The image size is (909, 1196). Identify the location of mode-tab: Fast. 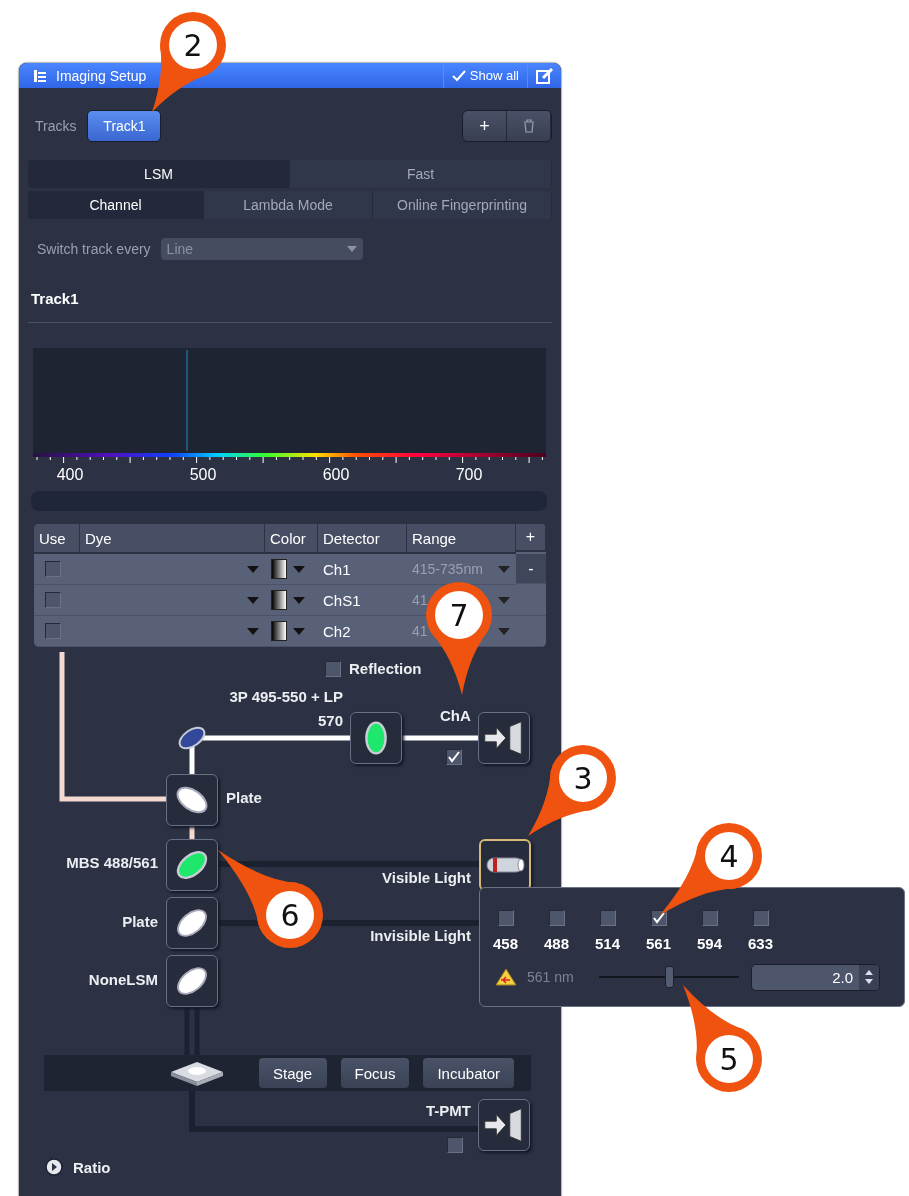
(421, 174).